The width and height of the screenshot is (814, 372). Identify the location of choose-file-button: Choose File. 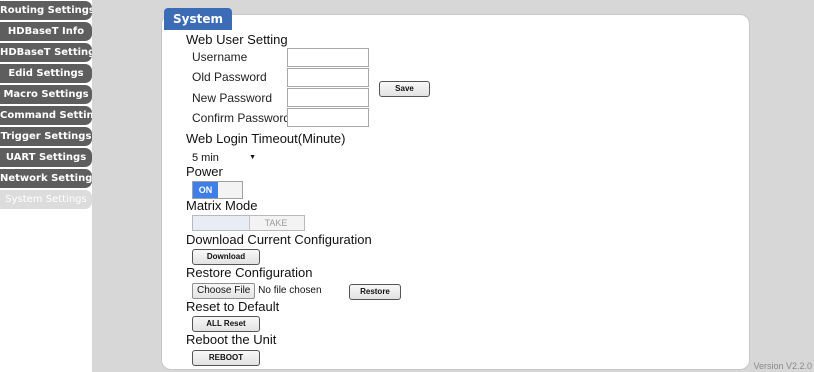
(224, 291).